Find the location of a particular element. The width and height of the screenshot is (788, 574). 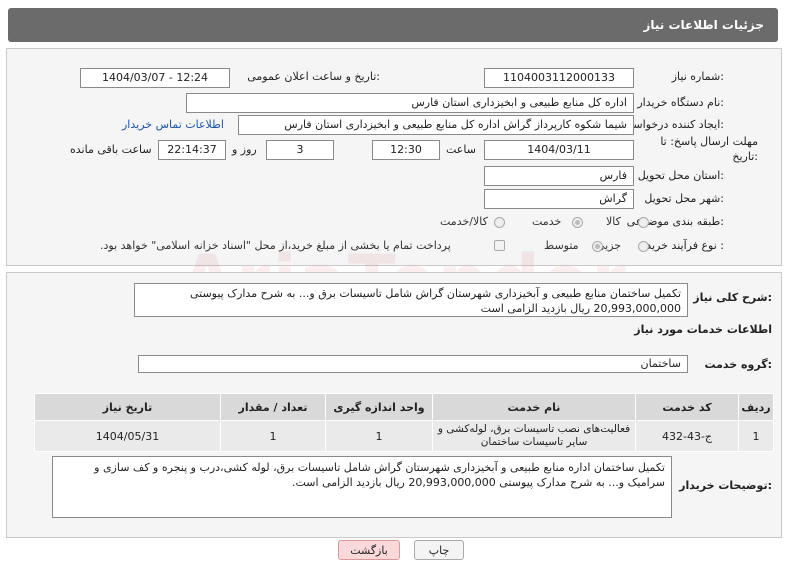

category-radio-both is located at coordinates (499, 222).